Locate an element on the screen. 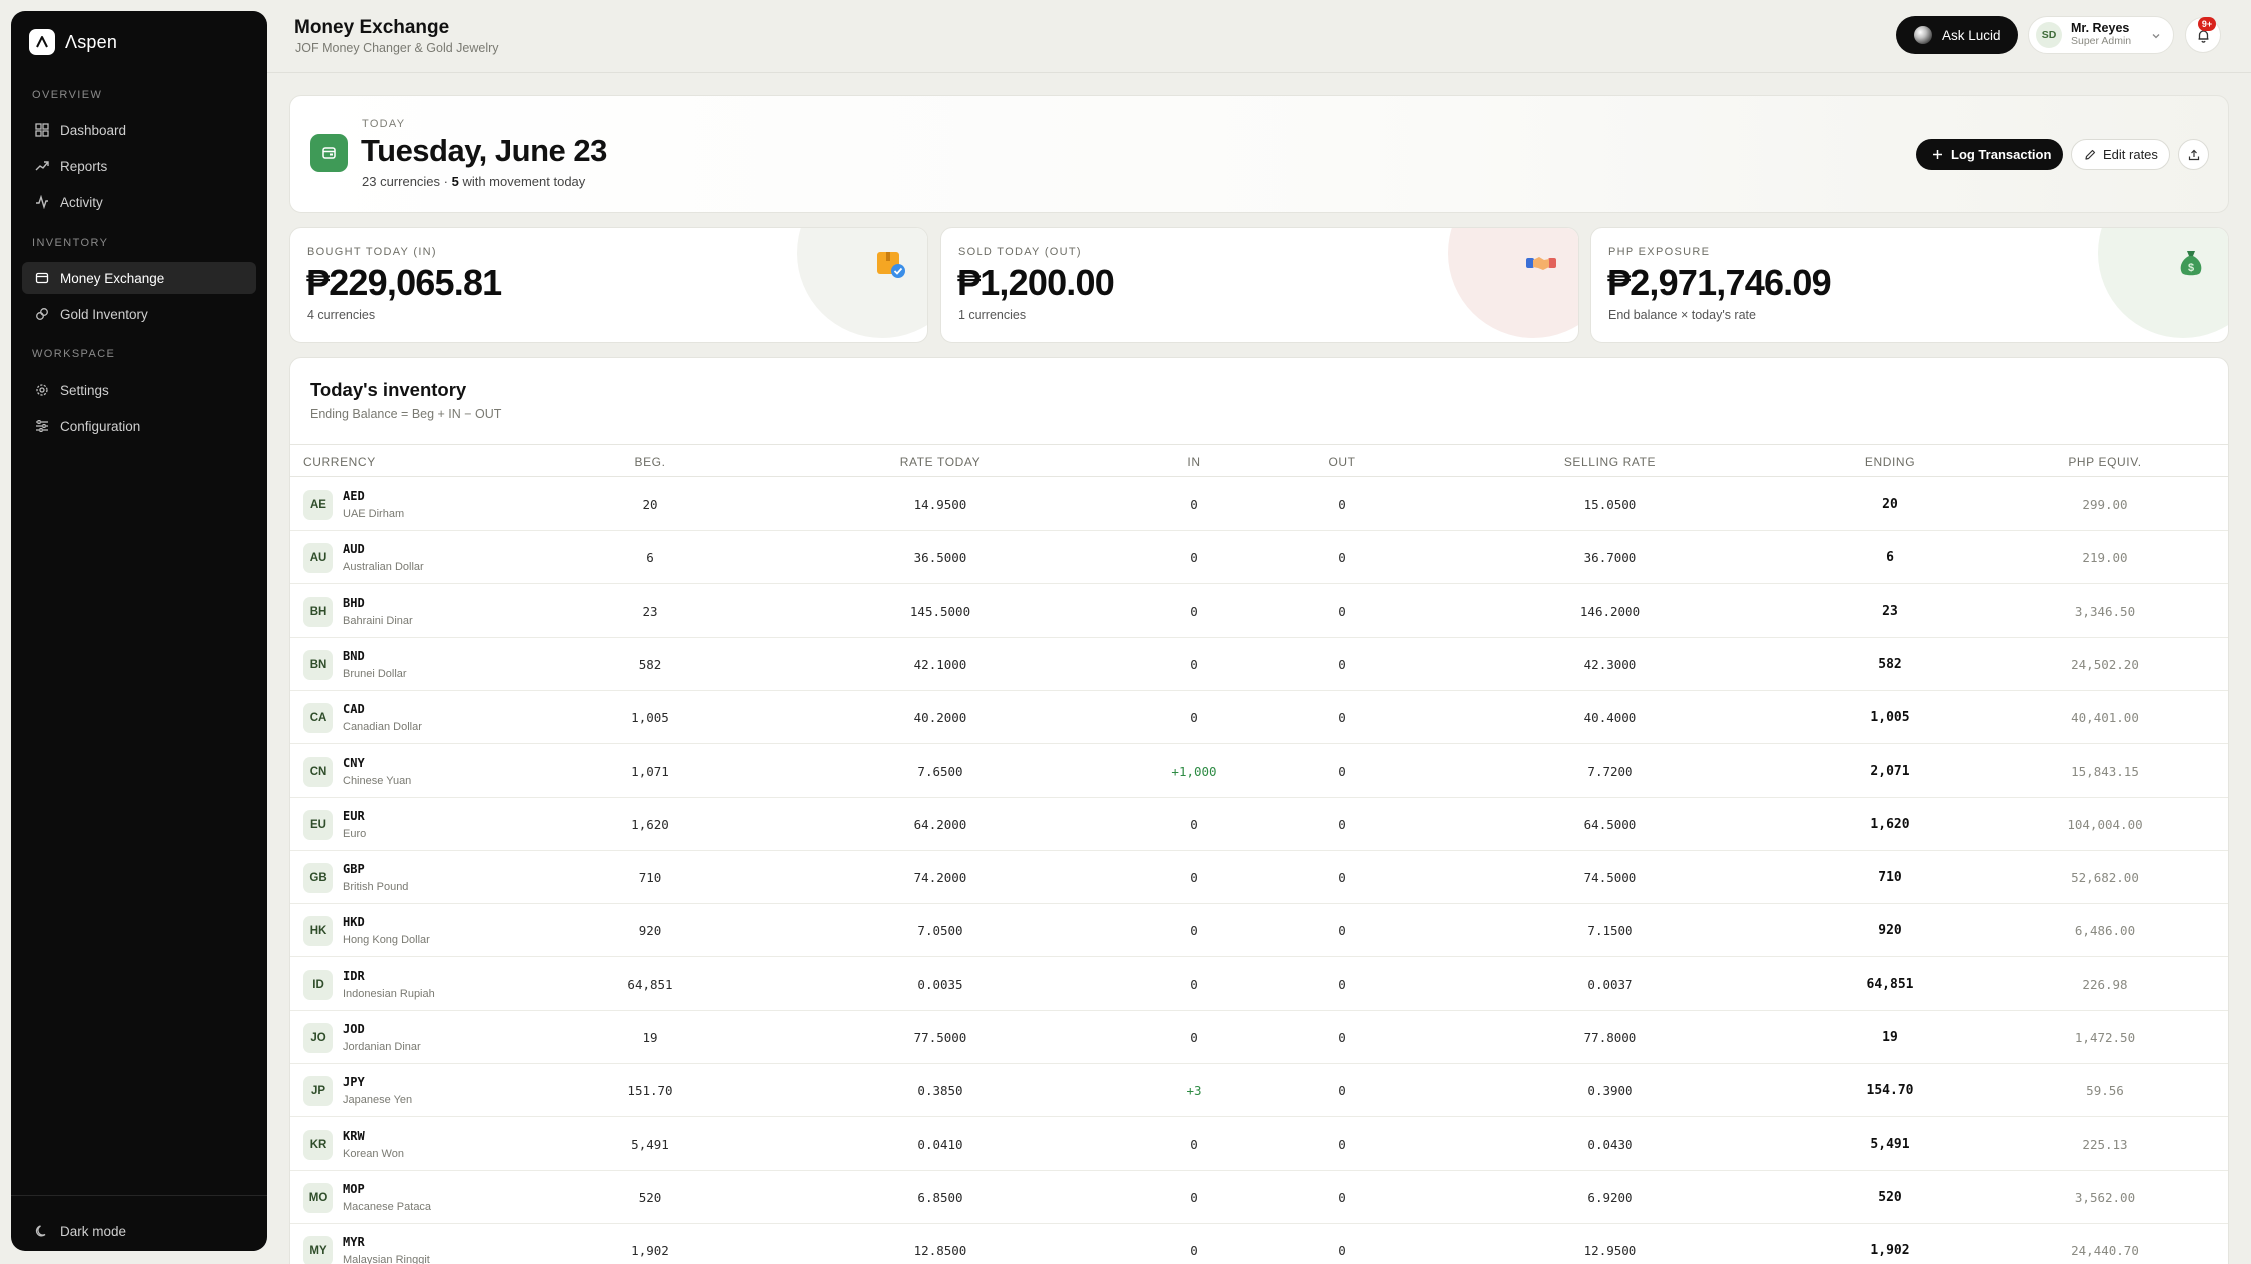  cell-php-equiv-value: 226.98 is located at coordinates (2105, 984).